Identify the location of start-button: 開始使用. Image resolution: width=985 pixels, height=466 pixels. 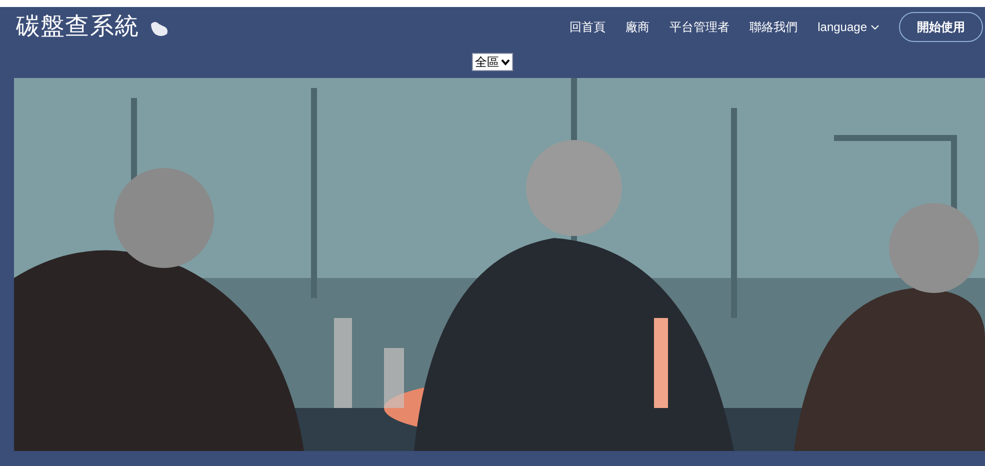
(941, 27).